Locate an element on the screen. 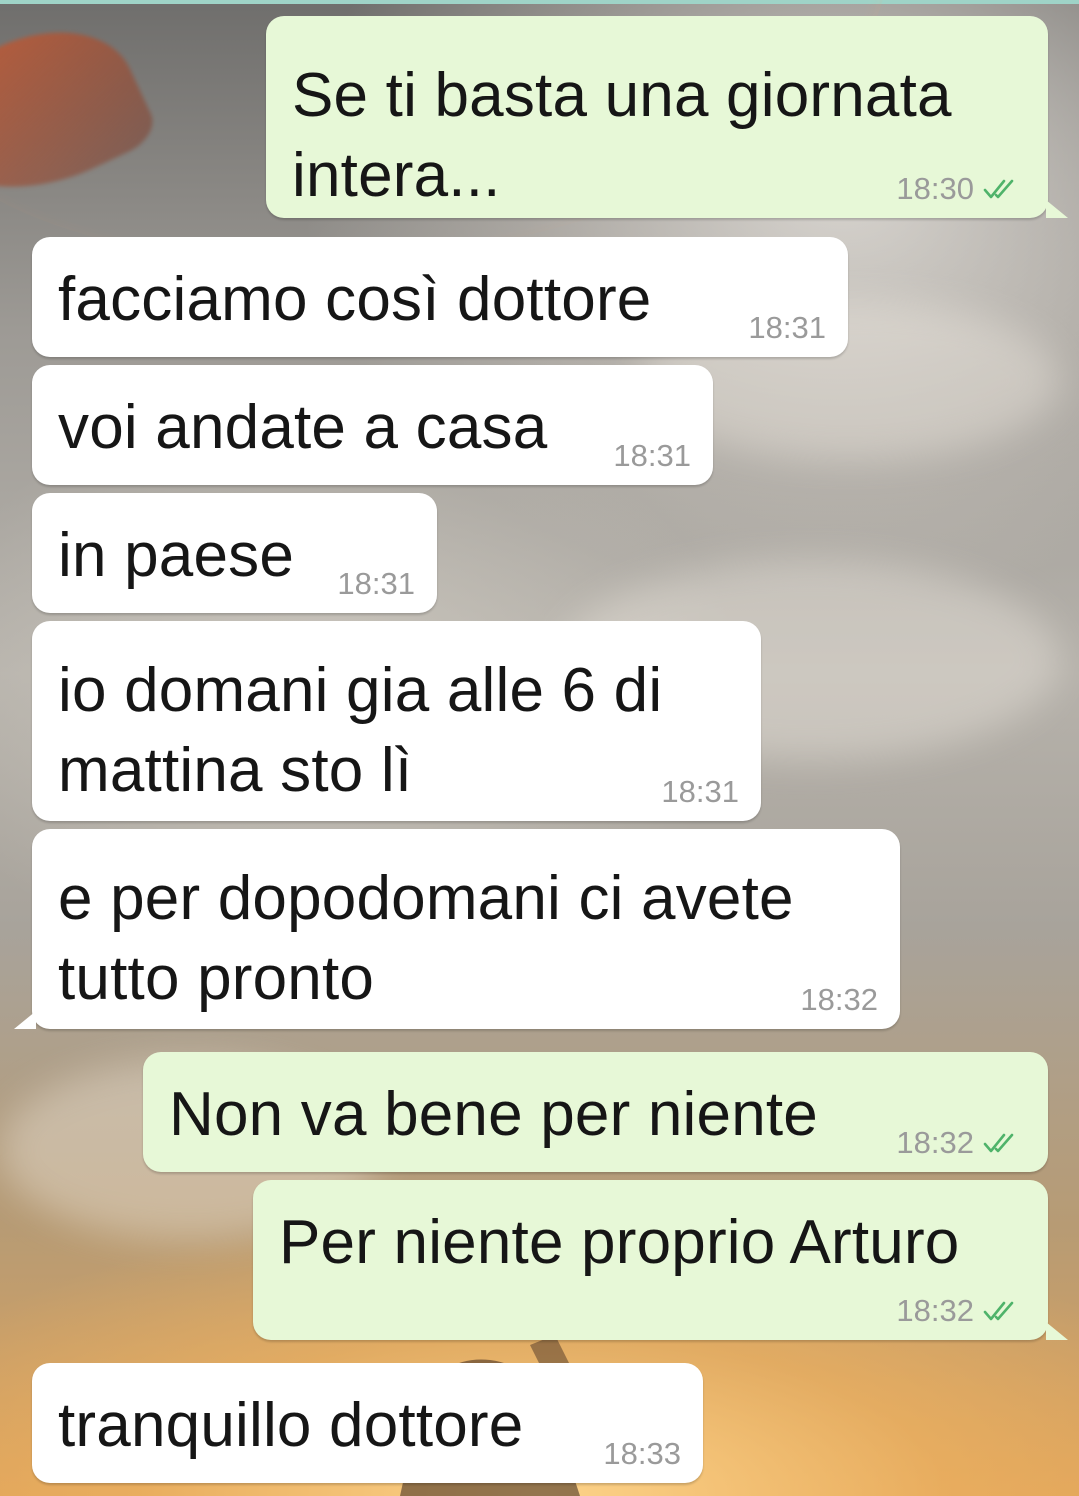  message-meta: 18:30 is located at coordinates (961, 189).